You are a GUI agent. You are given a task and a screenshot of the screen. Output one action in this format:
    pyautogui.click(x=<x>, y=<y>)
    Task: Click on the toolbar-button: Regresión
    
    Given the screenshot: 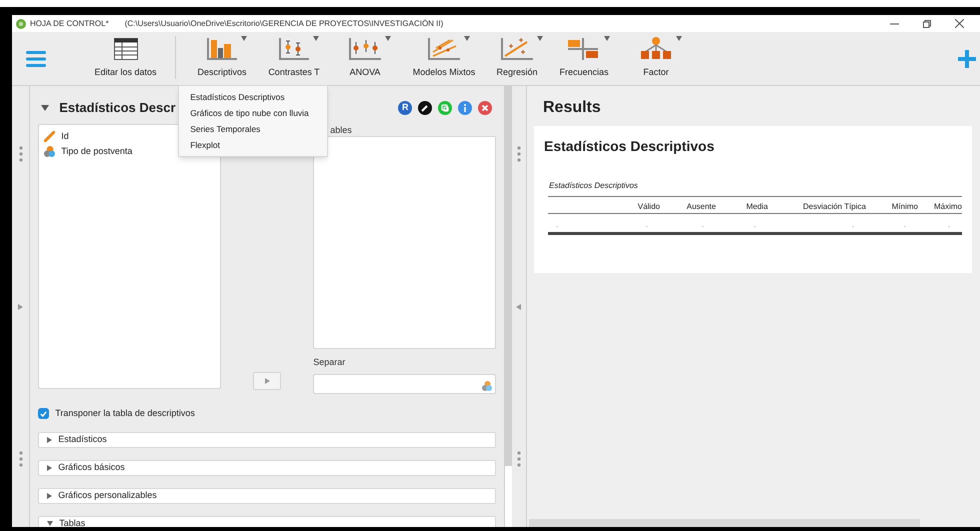 What is the action you would take?
    pyautogui.click(x=517, y=57)
    